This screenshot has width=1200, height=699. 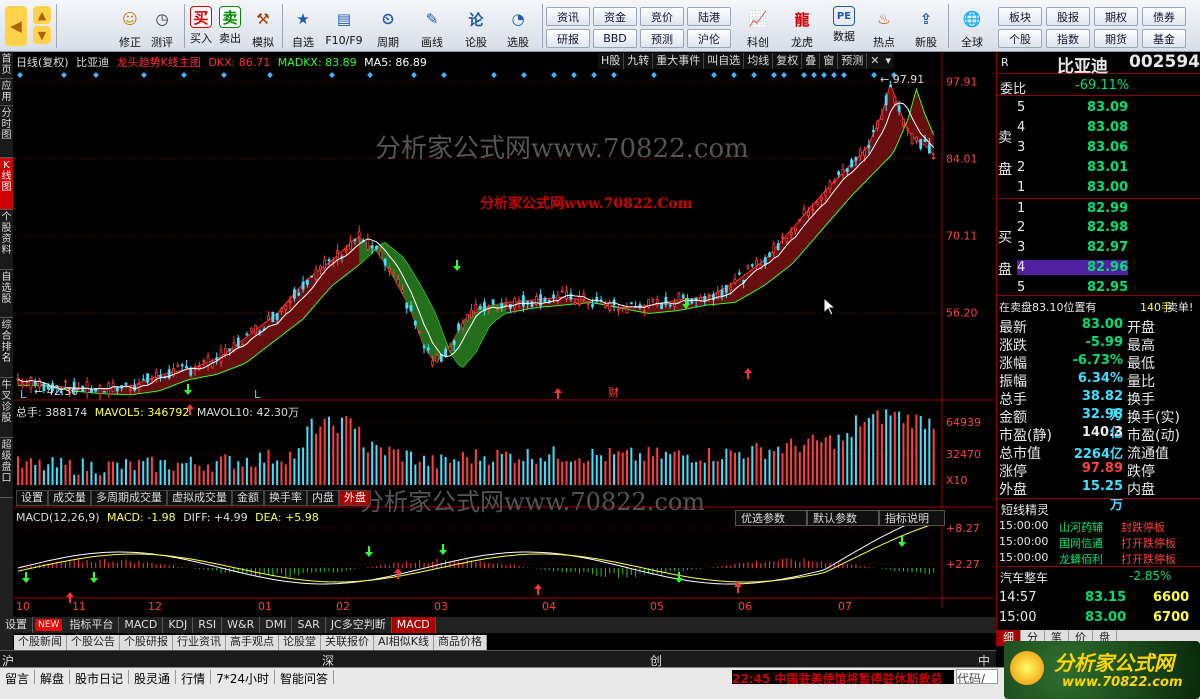 What do you see at coordinates (1098, 558) in the screenshot?
I see `short-line-item: 15:00:00 龙蟒佰利 打开跌停板` at bounding box center [1098, 558].